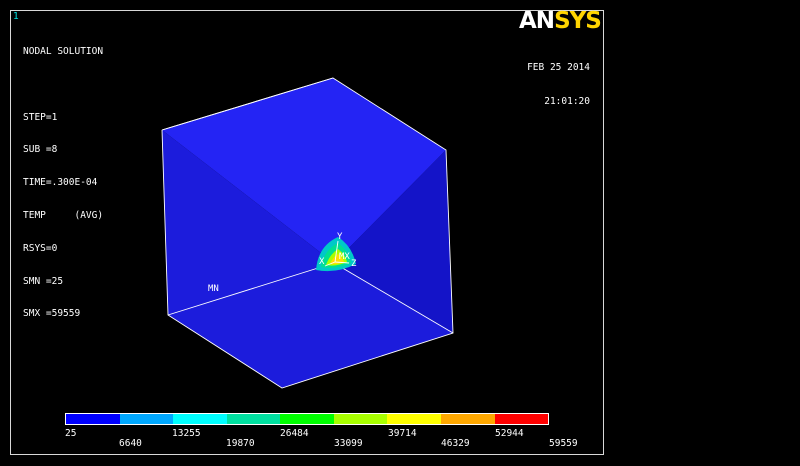 Image resolution: width=800 pixels, height=466 pixels. I want to click on legend-label: 46329, so click(455, 443).